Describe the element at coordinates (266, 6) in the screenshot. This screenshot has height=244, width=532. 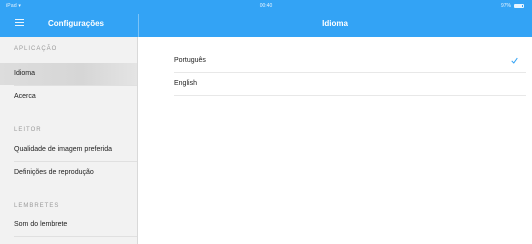
I see `status-time: 00:40` at that location.